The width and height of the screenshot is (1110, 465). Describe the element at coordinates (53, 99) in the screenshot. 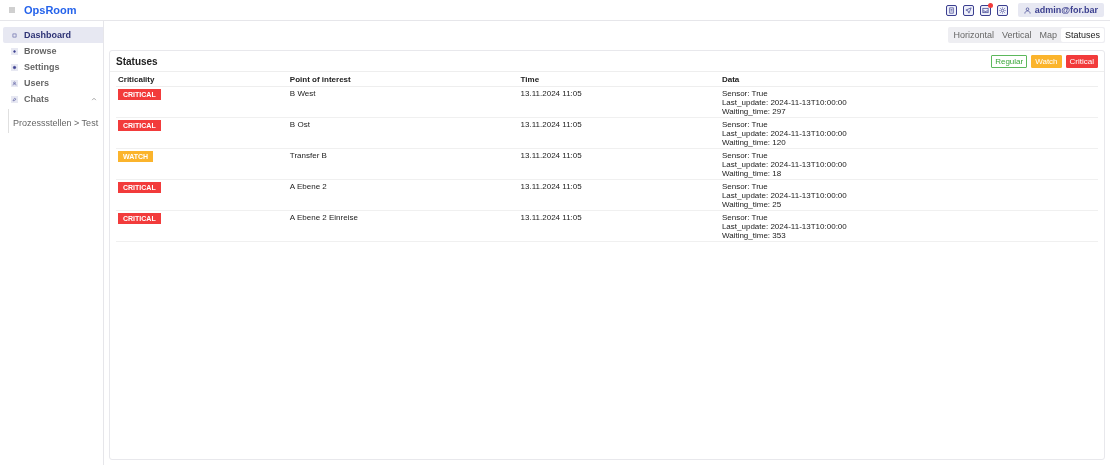

I see `sidebar-item: Chats` at that location.